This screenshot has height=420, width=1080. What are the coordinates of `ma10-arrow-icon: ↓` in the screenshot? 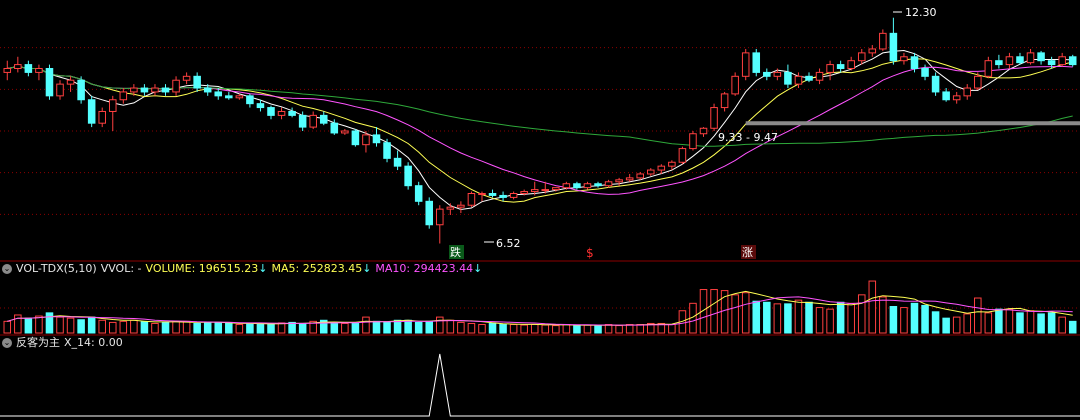 It's located at (478, 268).